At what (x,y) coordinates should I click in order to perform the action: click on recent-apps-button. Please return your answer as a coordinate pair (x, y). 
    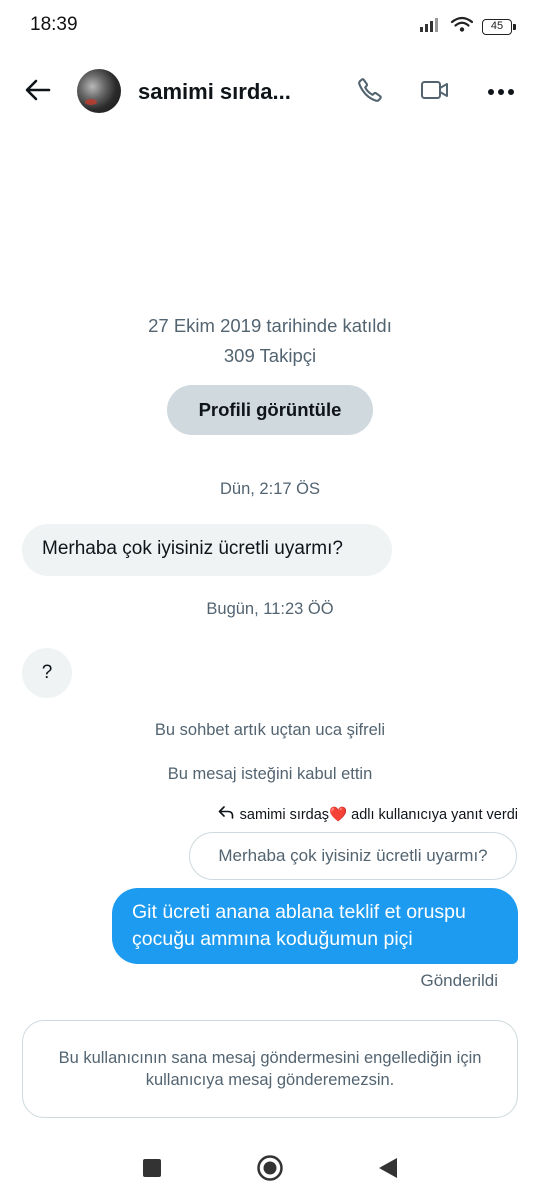
    Looking at the image, I should click on (152, 1170).